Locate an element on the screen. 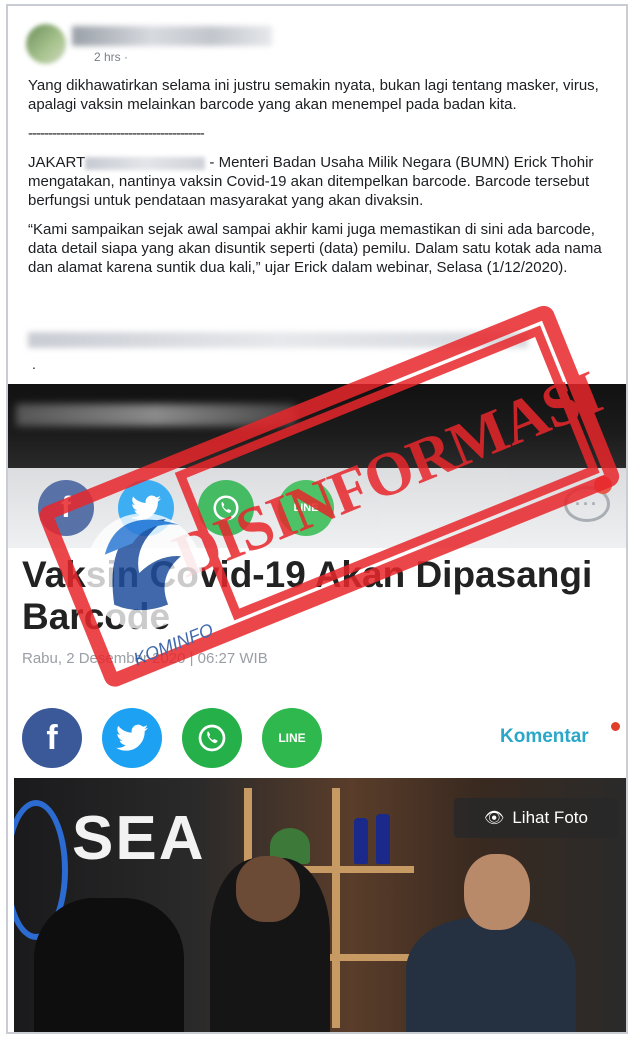 The image size is (634, 1038). redacted-username is located at coordinates (172, 36).